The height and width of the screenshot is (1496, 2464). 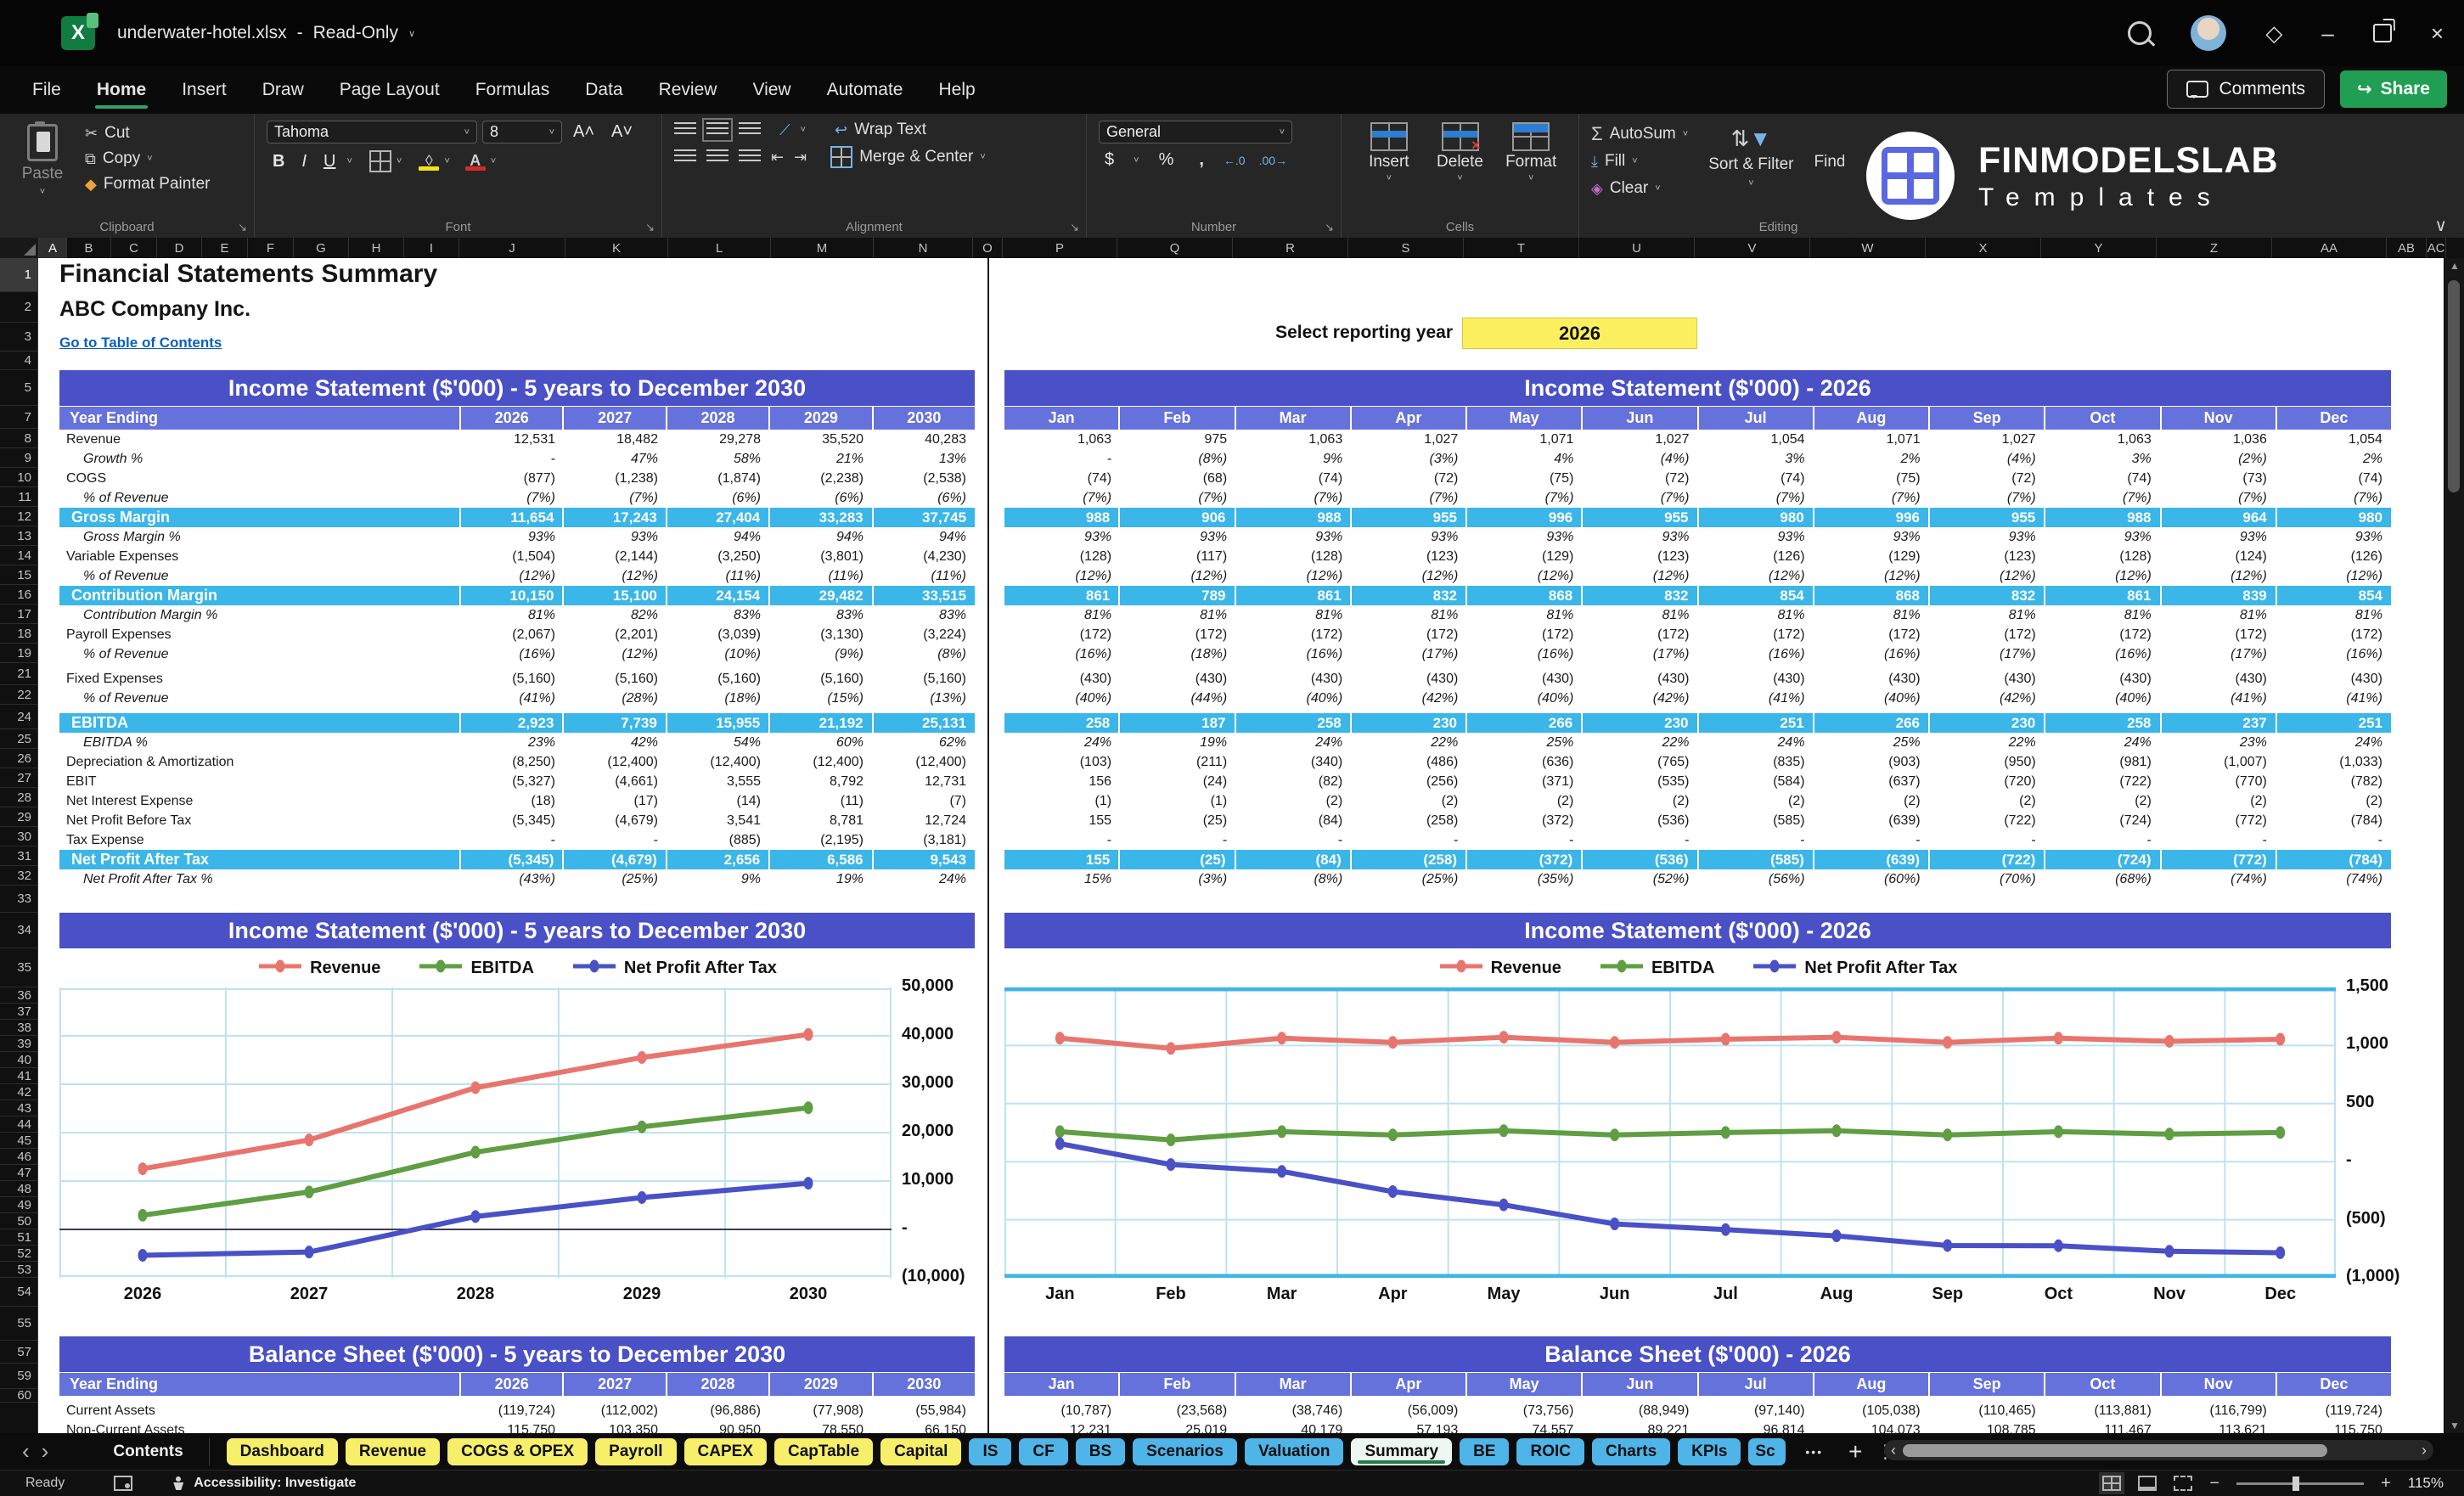 I want to click on cell: (128), so click(x=1062, y=557).